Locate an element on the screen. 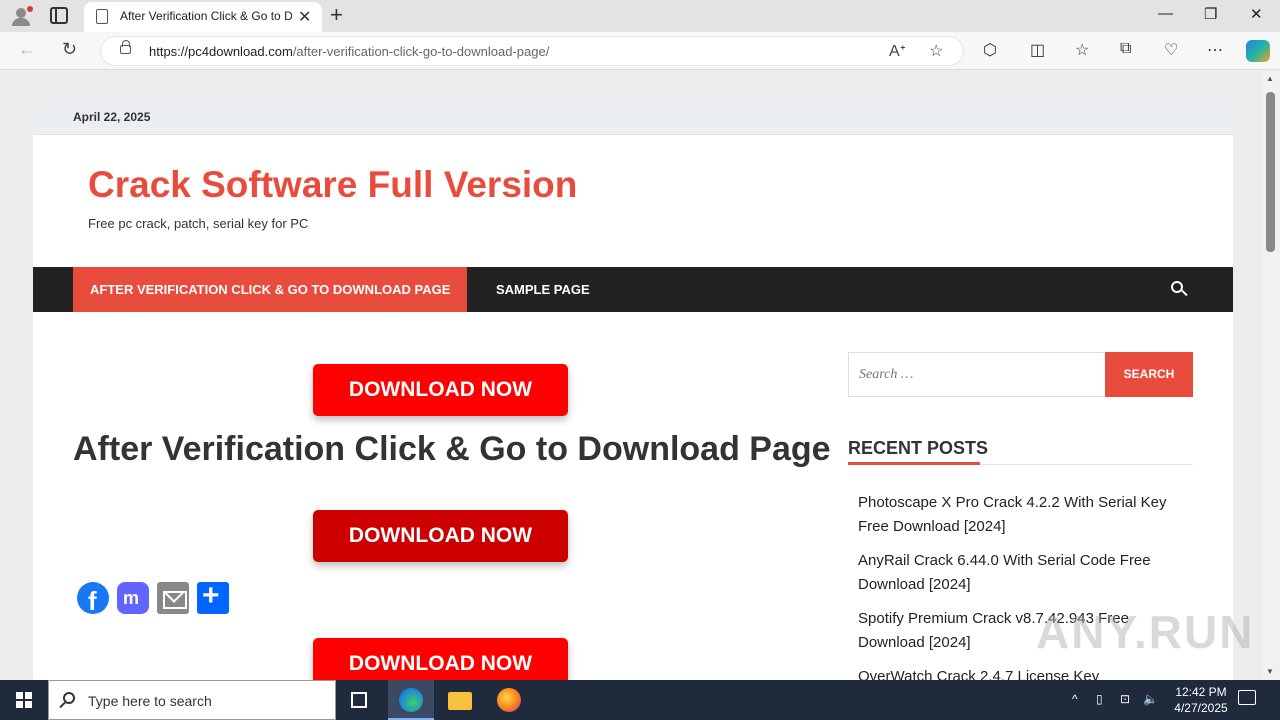 This screenshot has width=1280, height=720. sidebar-search-field is located at coordinates (977, 374).